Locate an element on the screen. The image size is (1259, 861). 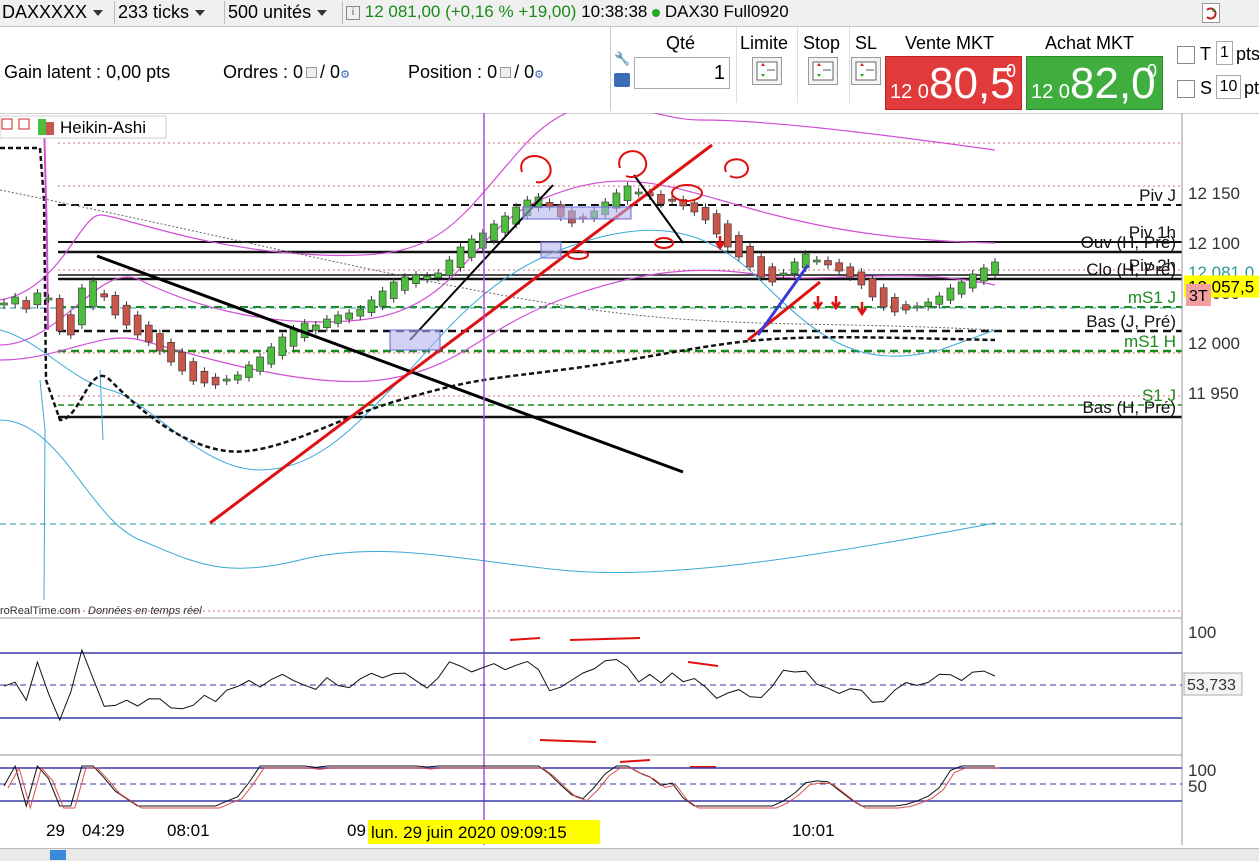
collapse-icon is located at coordinates (7, 124).